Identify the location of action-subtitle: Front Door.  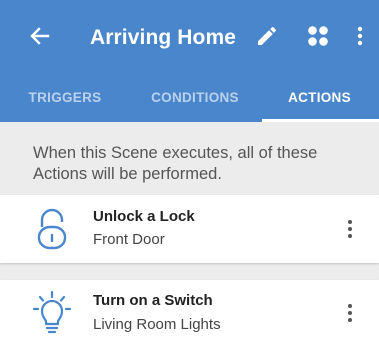
(129, 239).